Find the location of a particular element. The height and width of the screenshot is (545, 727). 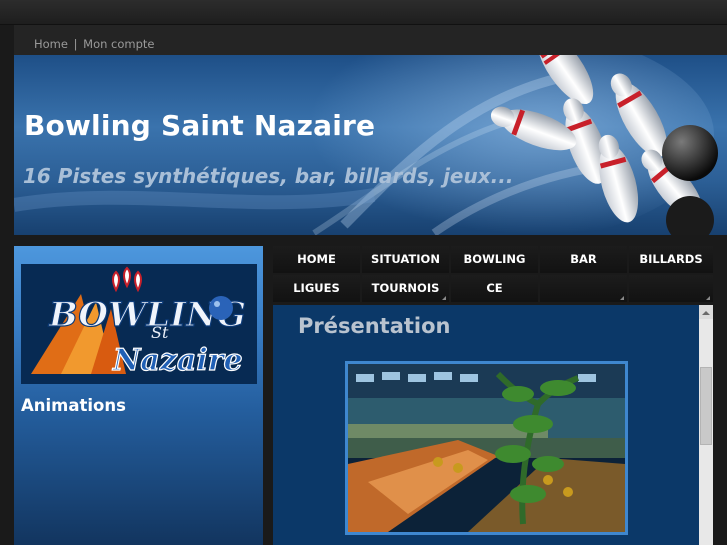

header-divider is located at coordinates (370, 240).